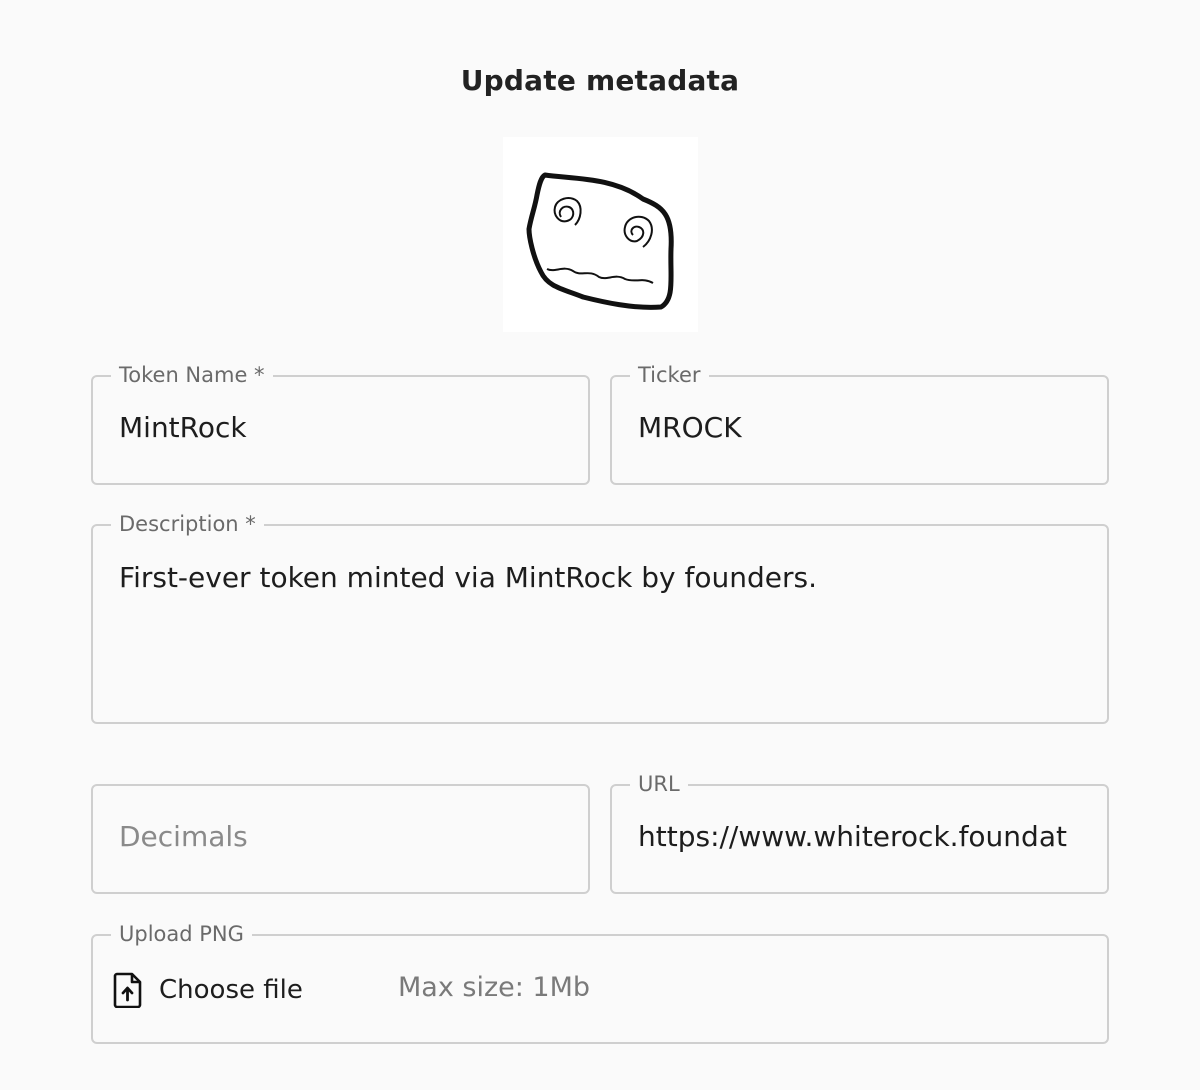 The width and height of the screenshot is (1200, 1090). What do you see at coordinates (659, 784) in the screenshot?
I see `url-label: URL` at bounding box center [659, 784].